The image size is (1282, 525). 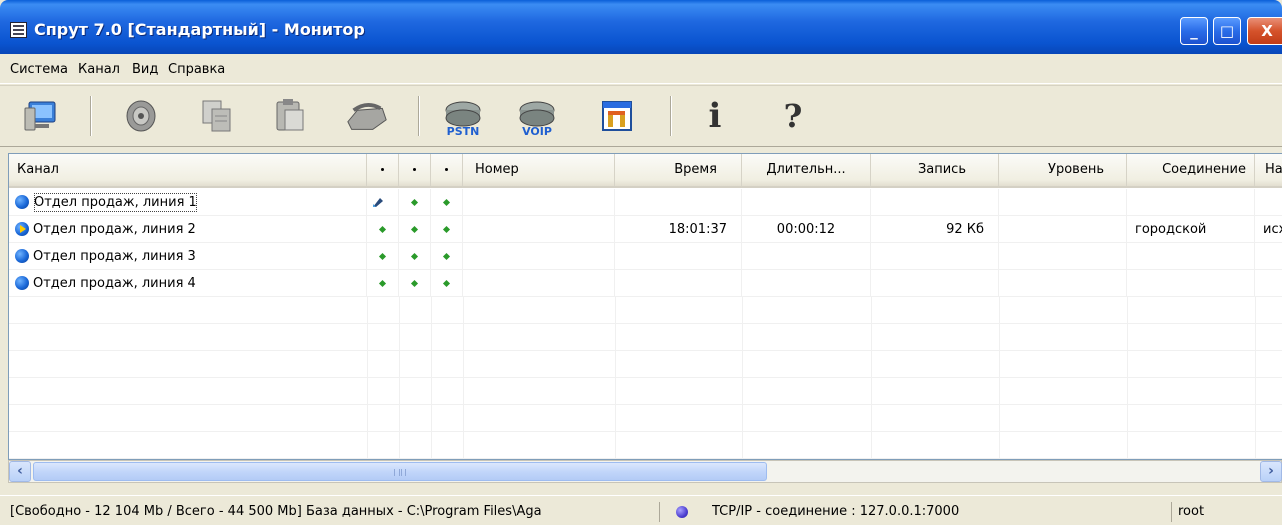 I want to click on paste-icon, so click(x=289, y=116).